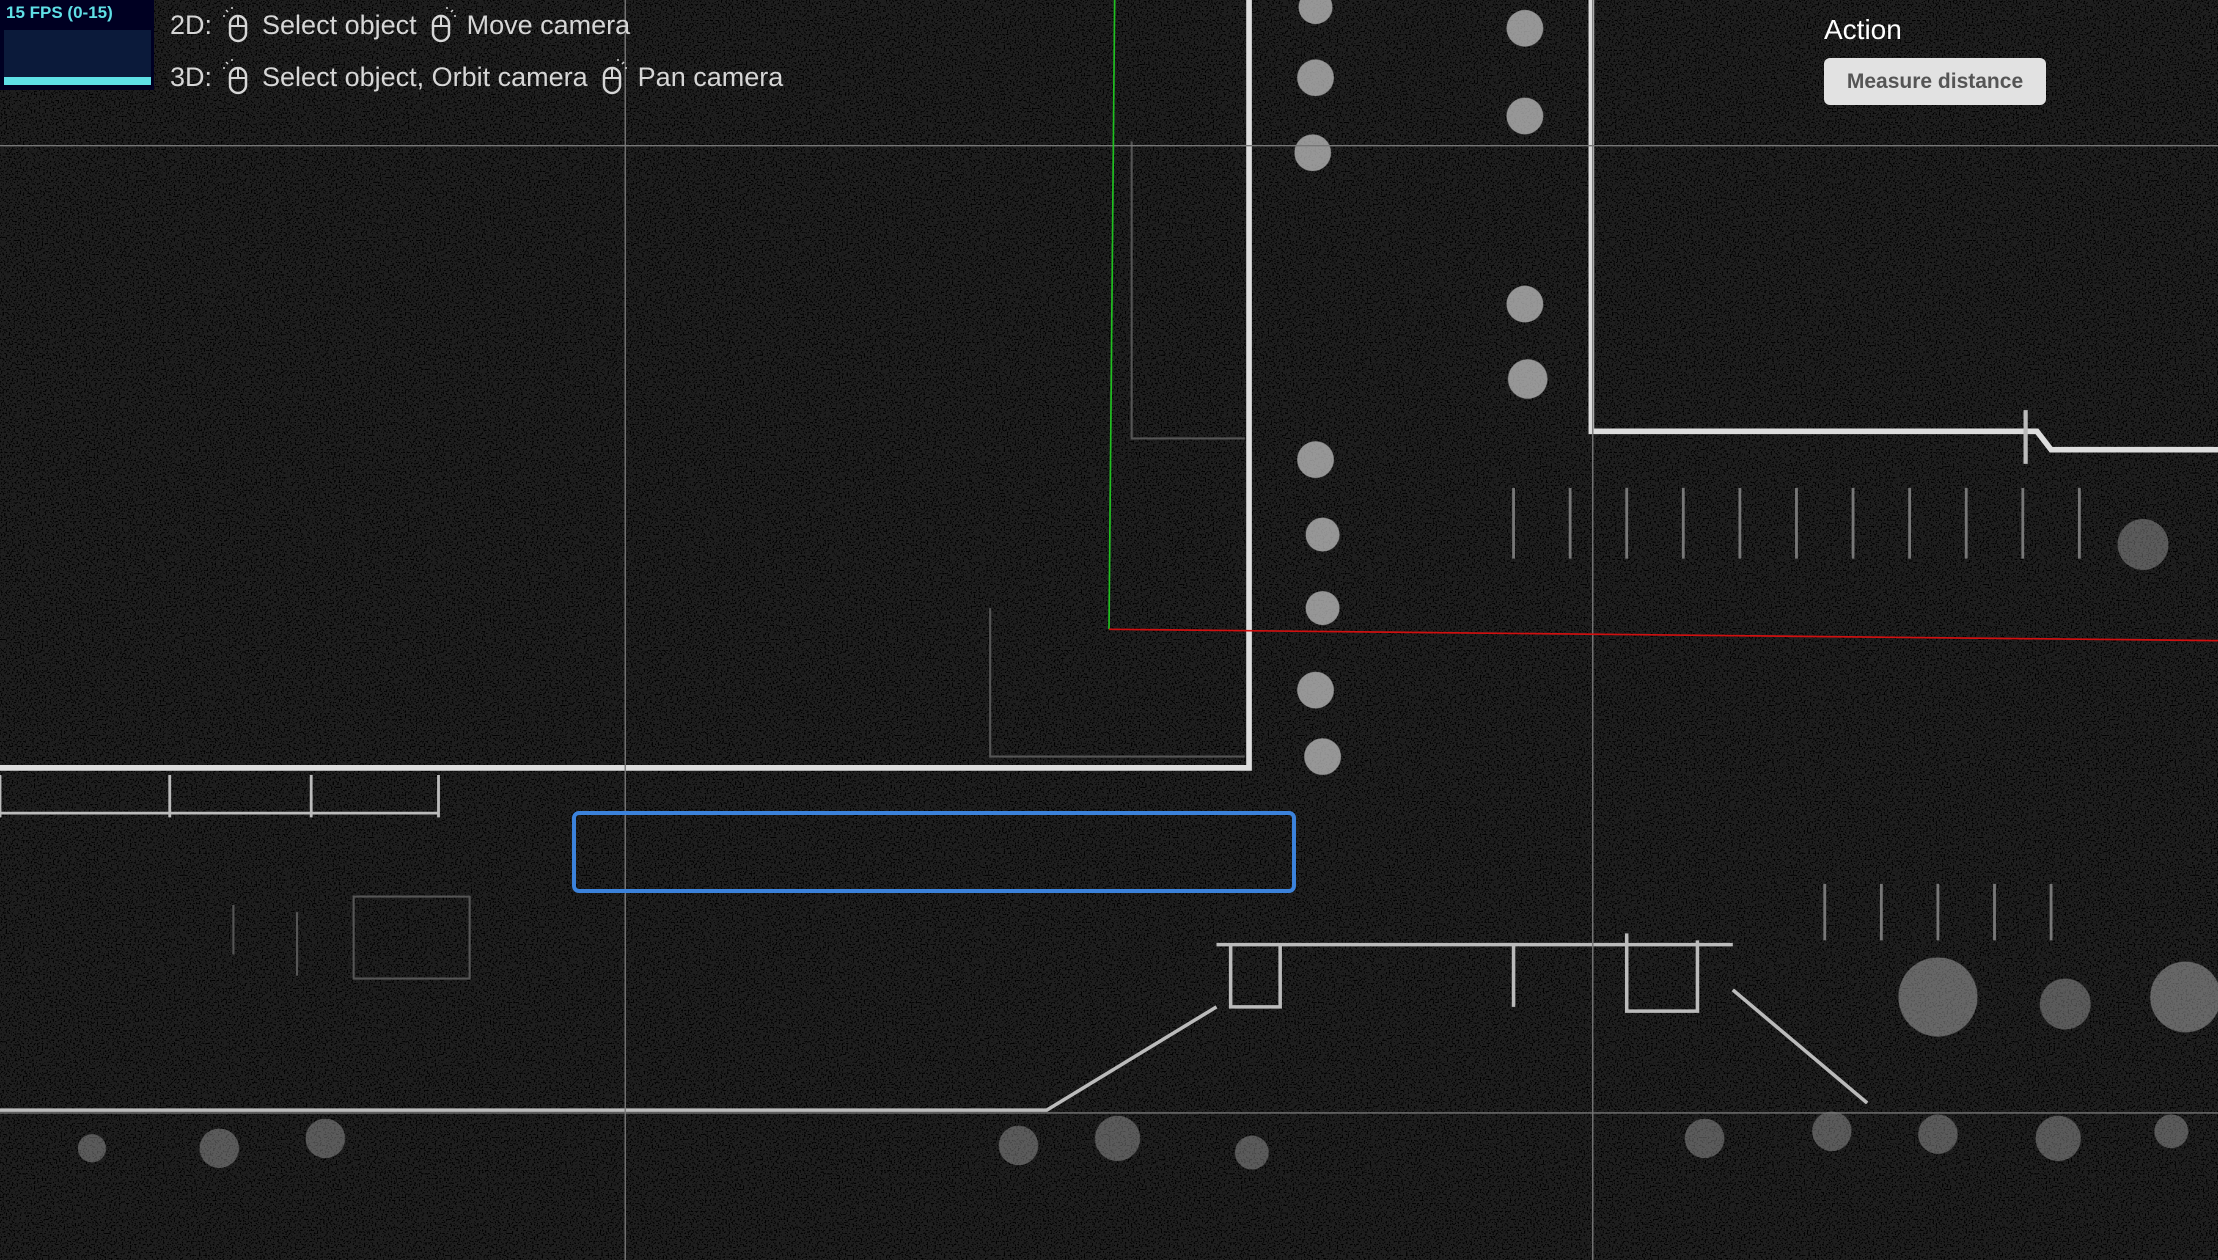 This screenshot has height=1260, width=2218. What do you see at coordinates (548, 24) in the screenshot?
I see `move-camera-hint: Move camera` at bounding box center [548, 24].